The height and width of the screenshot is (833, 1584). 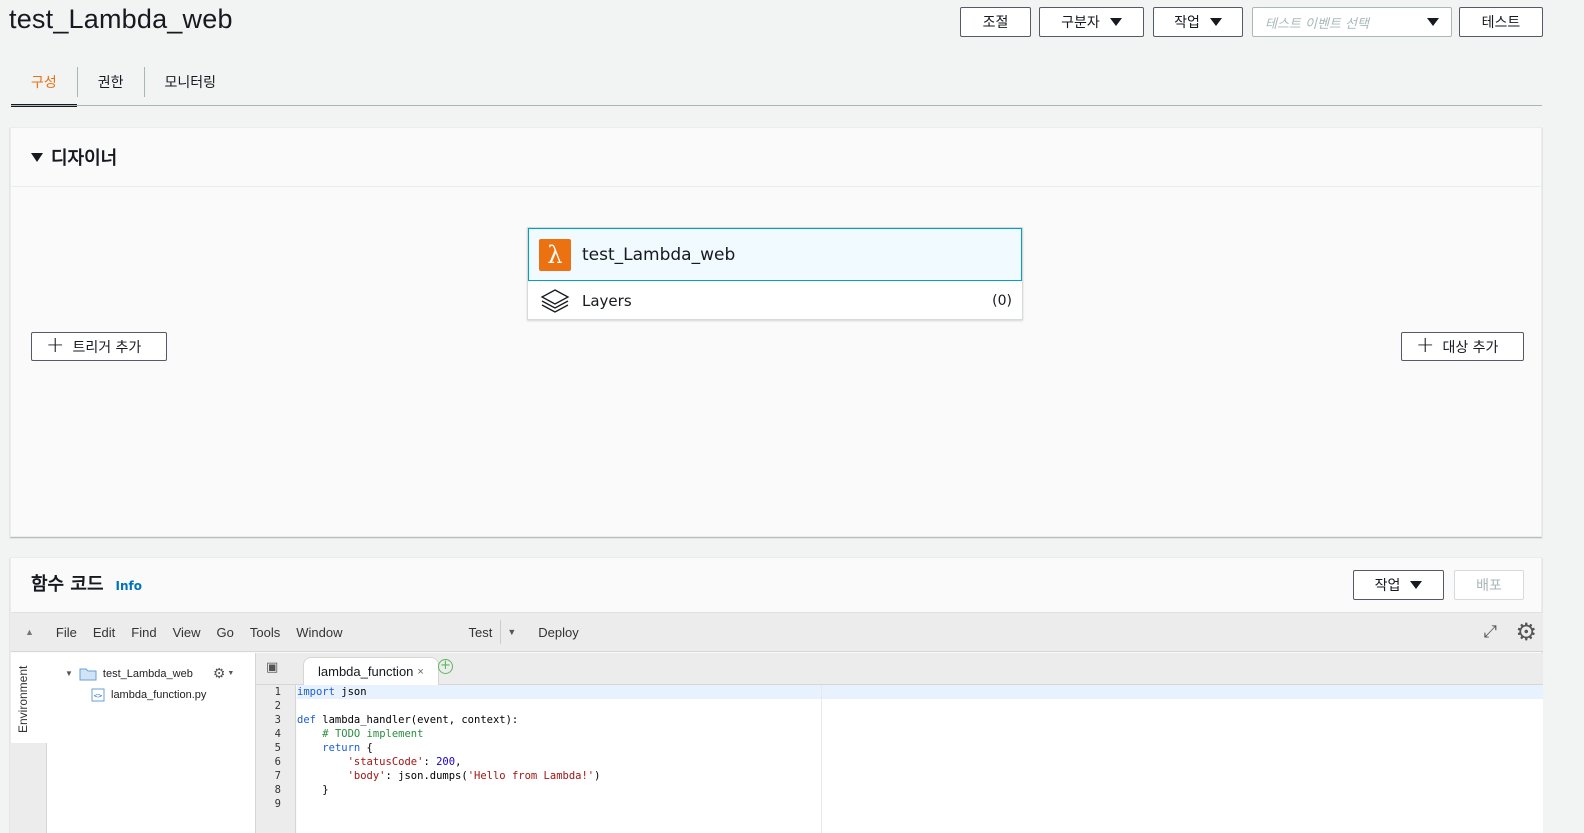 What do you see at coordinates (313, 790) in the screenshot?
I see `code-line: }` at bounding box center [313, 790].